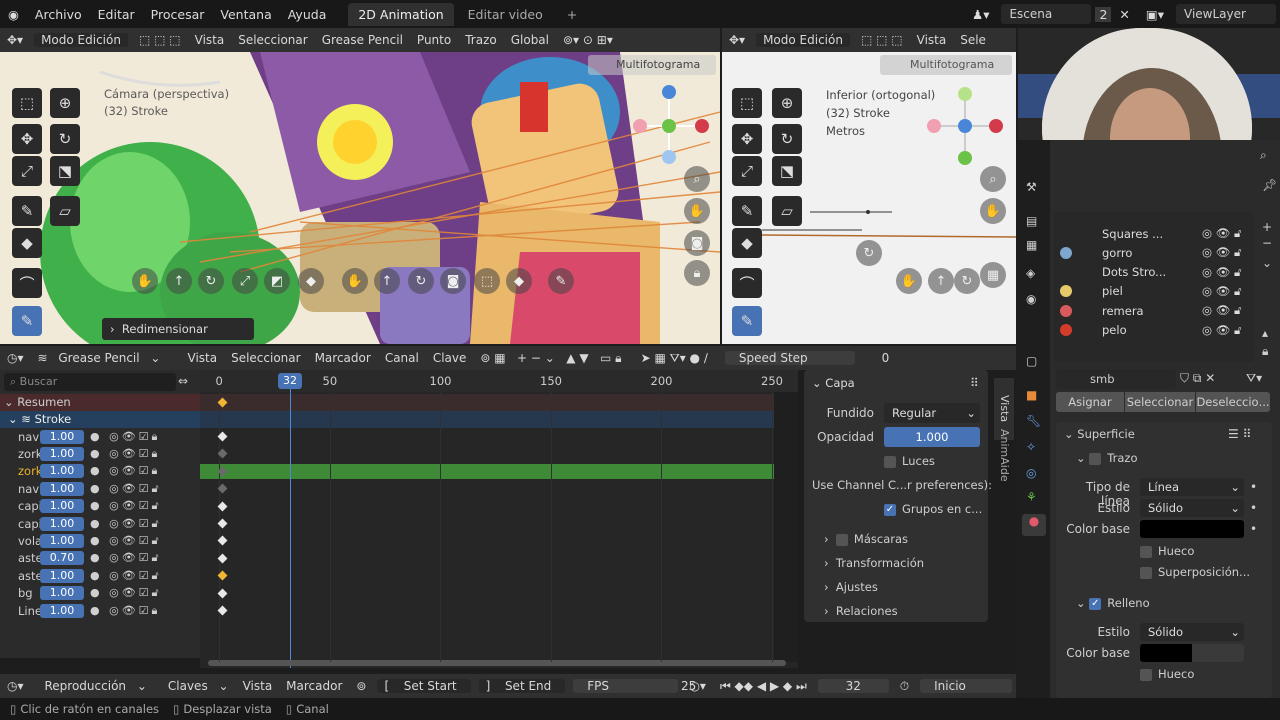 The width and height of the screenshot is (1280, 720). I want to click on ds-tools-icons: ⊚ ▦ + − ⌄ ▲ ▼ ▭ 🔒︎ ➤ ▦ ⛛▾ ● ∕, so click(593, 358).